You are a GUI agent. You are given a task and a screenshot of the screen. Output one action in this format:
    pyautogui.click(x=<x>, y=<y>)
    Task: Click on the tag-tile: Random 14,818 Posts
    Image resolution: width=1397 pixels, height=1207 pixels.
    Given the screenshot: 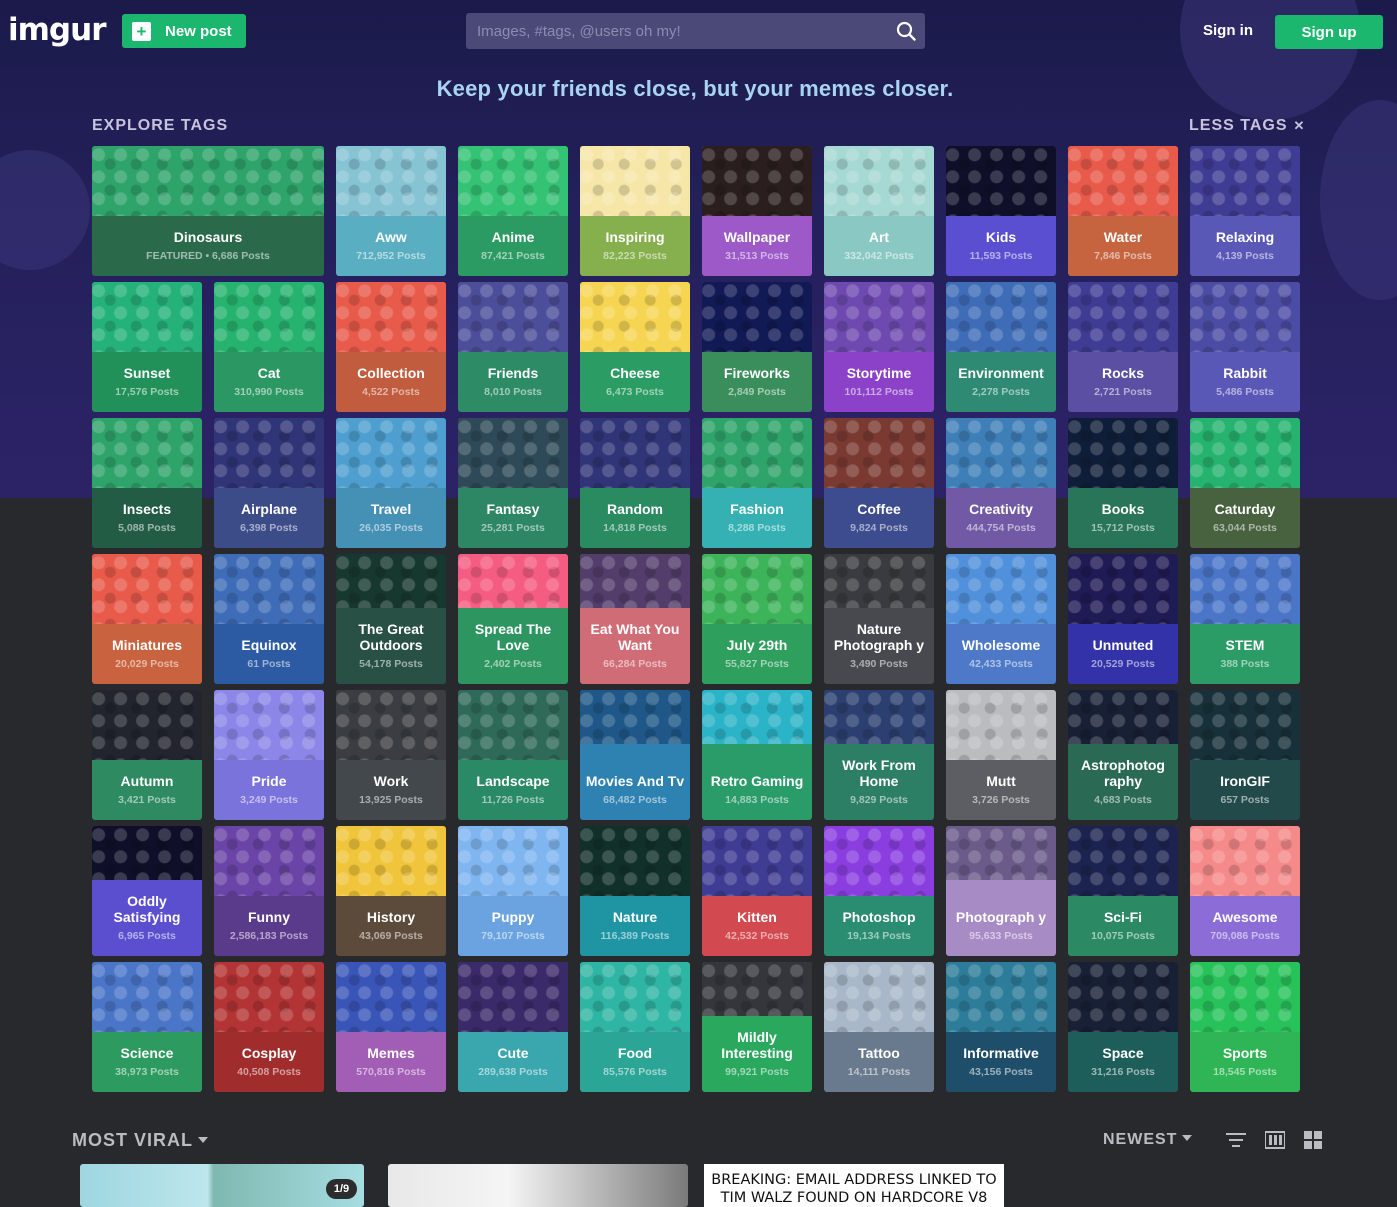 What is the action you would take?
    pyautogui.click(x=635, y=483)
    